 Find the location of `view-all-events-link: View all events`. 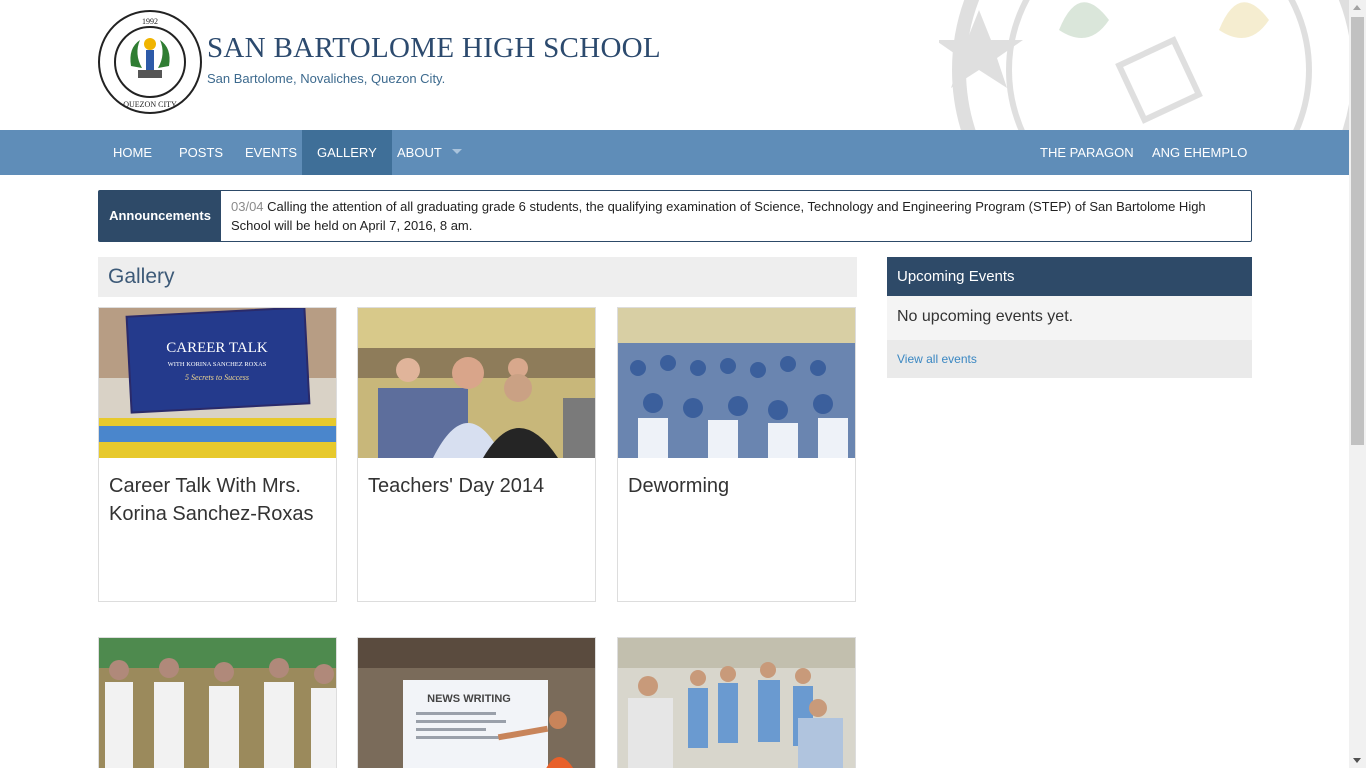

view-all-events-link: View all events is located at coordinates (1069, 359).